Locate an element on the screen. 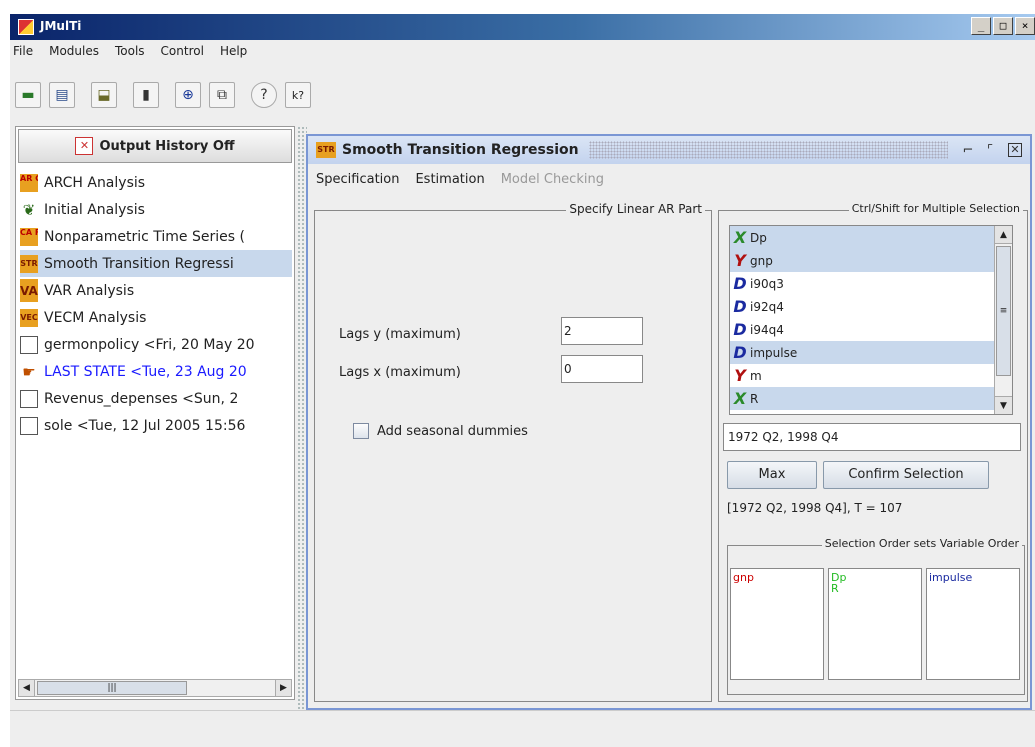 This screenshot has width=1035, height=747. horizontal-scrollbar: ◀ ||| ▶ is located at coordinates (155, 688).